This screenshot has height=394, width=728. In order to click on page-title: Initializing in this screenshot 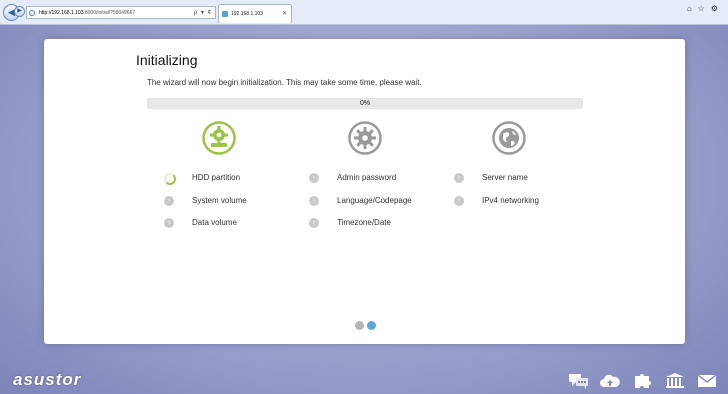, I will do `click(167, 60)`.